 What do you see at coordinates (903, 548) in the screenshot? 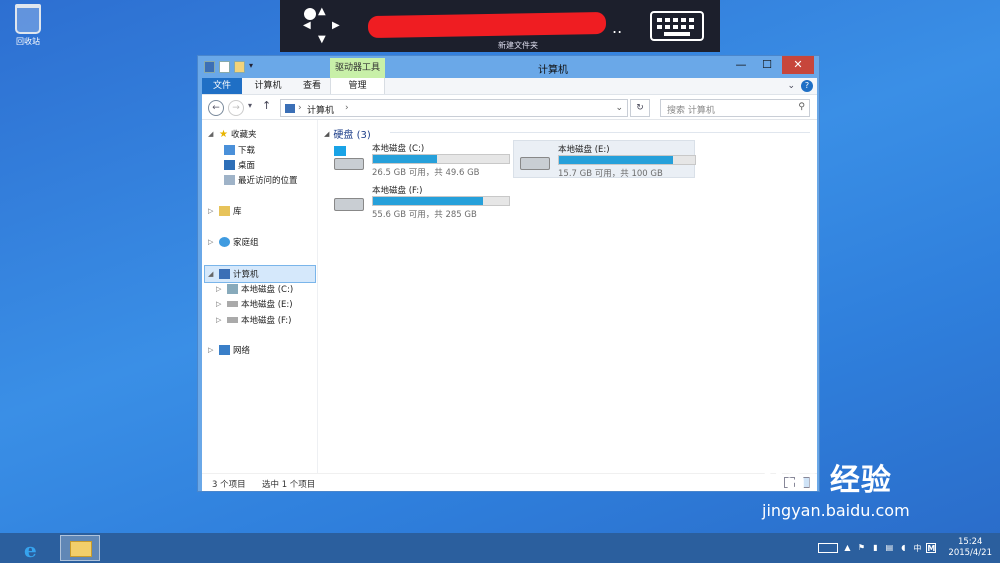
I see `volume-icon: ◖` at bounding box center [903, 548].